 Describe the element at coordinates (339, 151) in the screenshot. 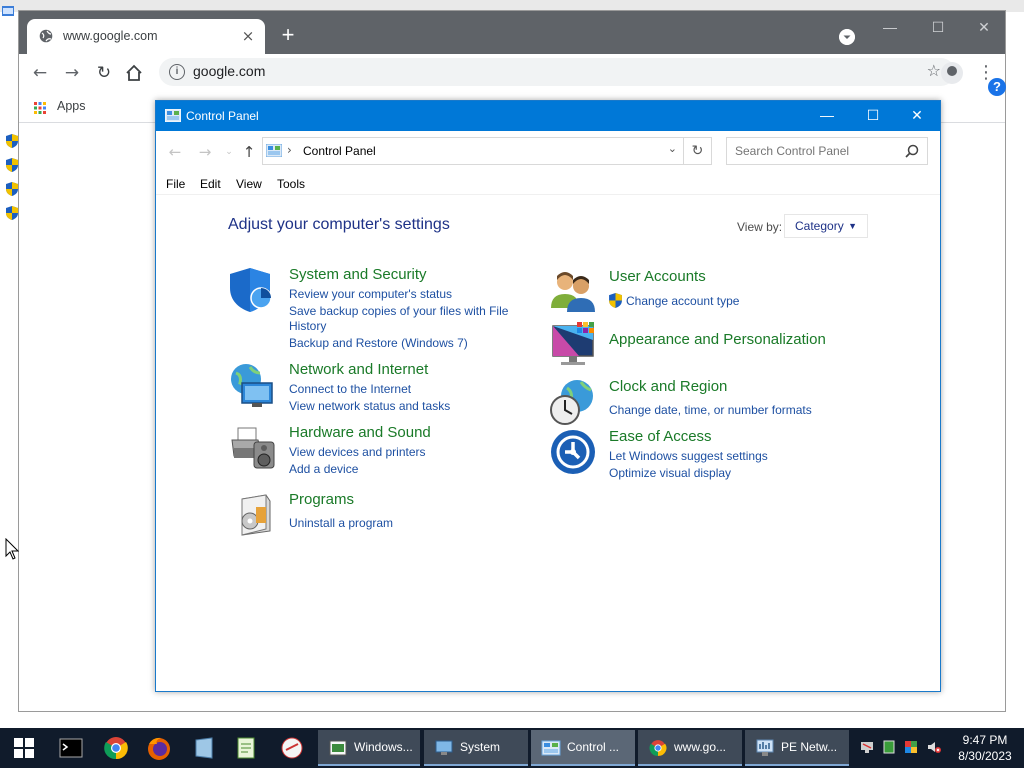

I see `breadcrumb: Control Panel` at that location.